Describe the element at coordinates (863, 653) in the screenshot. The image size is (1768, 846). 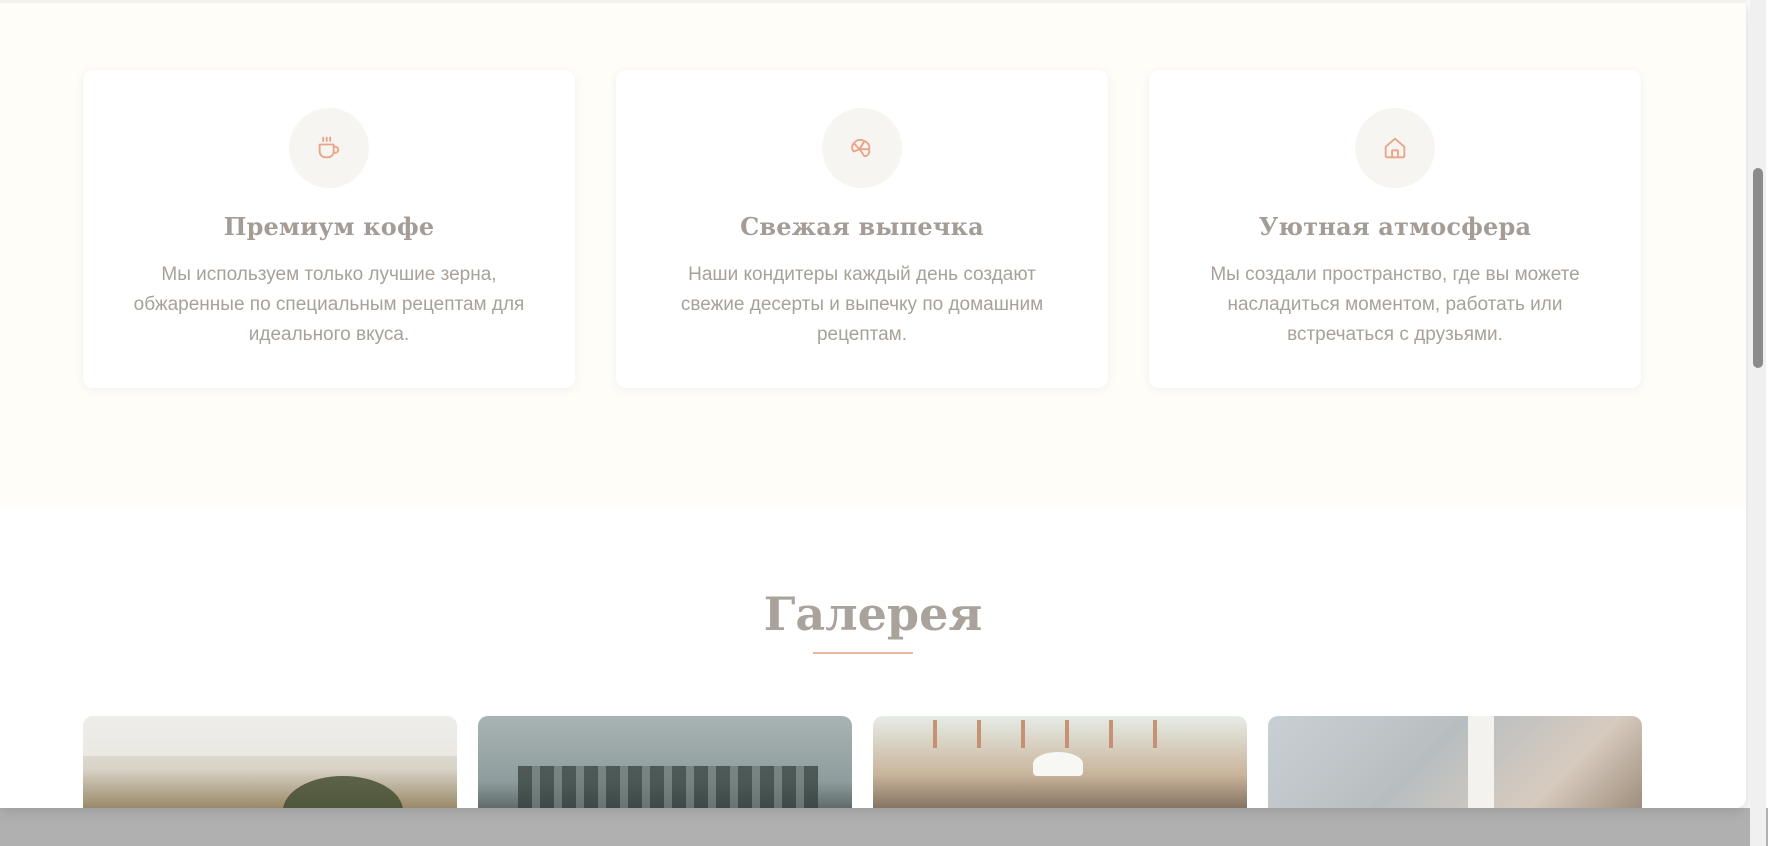
I see `gallery-heading-underline` at that location.